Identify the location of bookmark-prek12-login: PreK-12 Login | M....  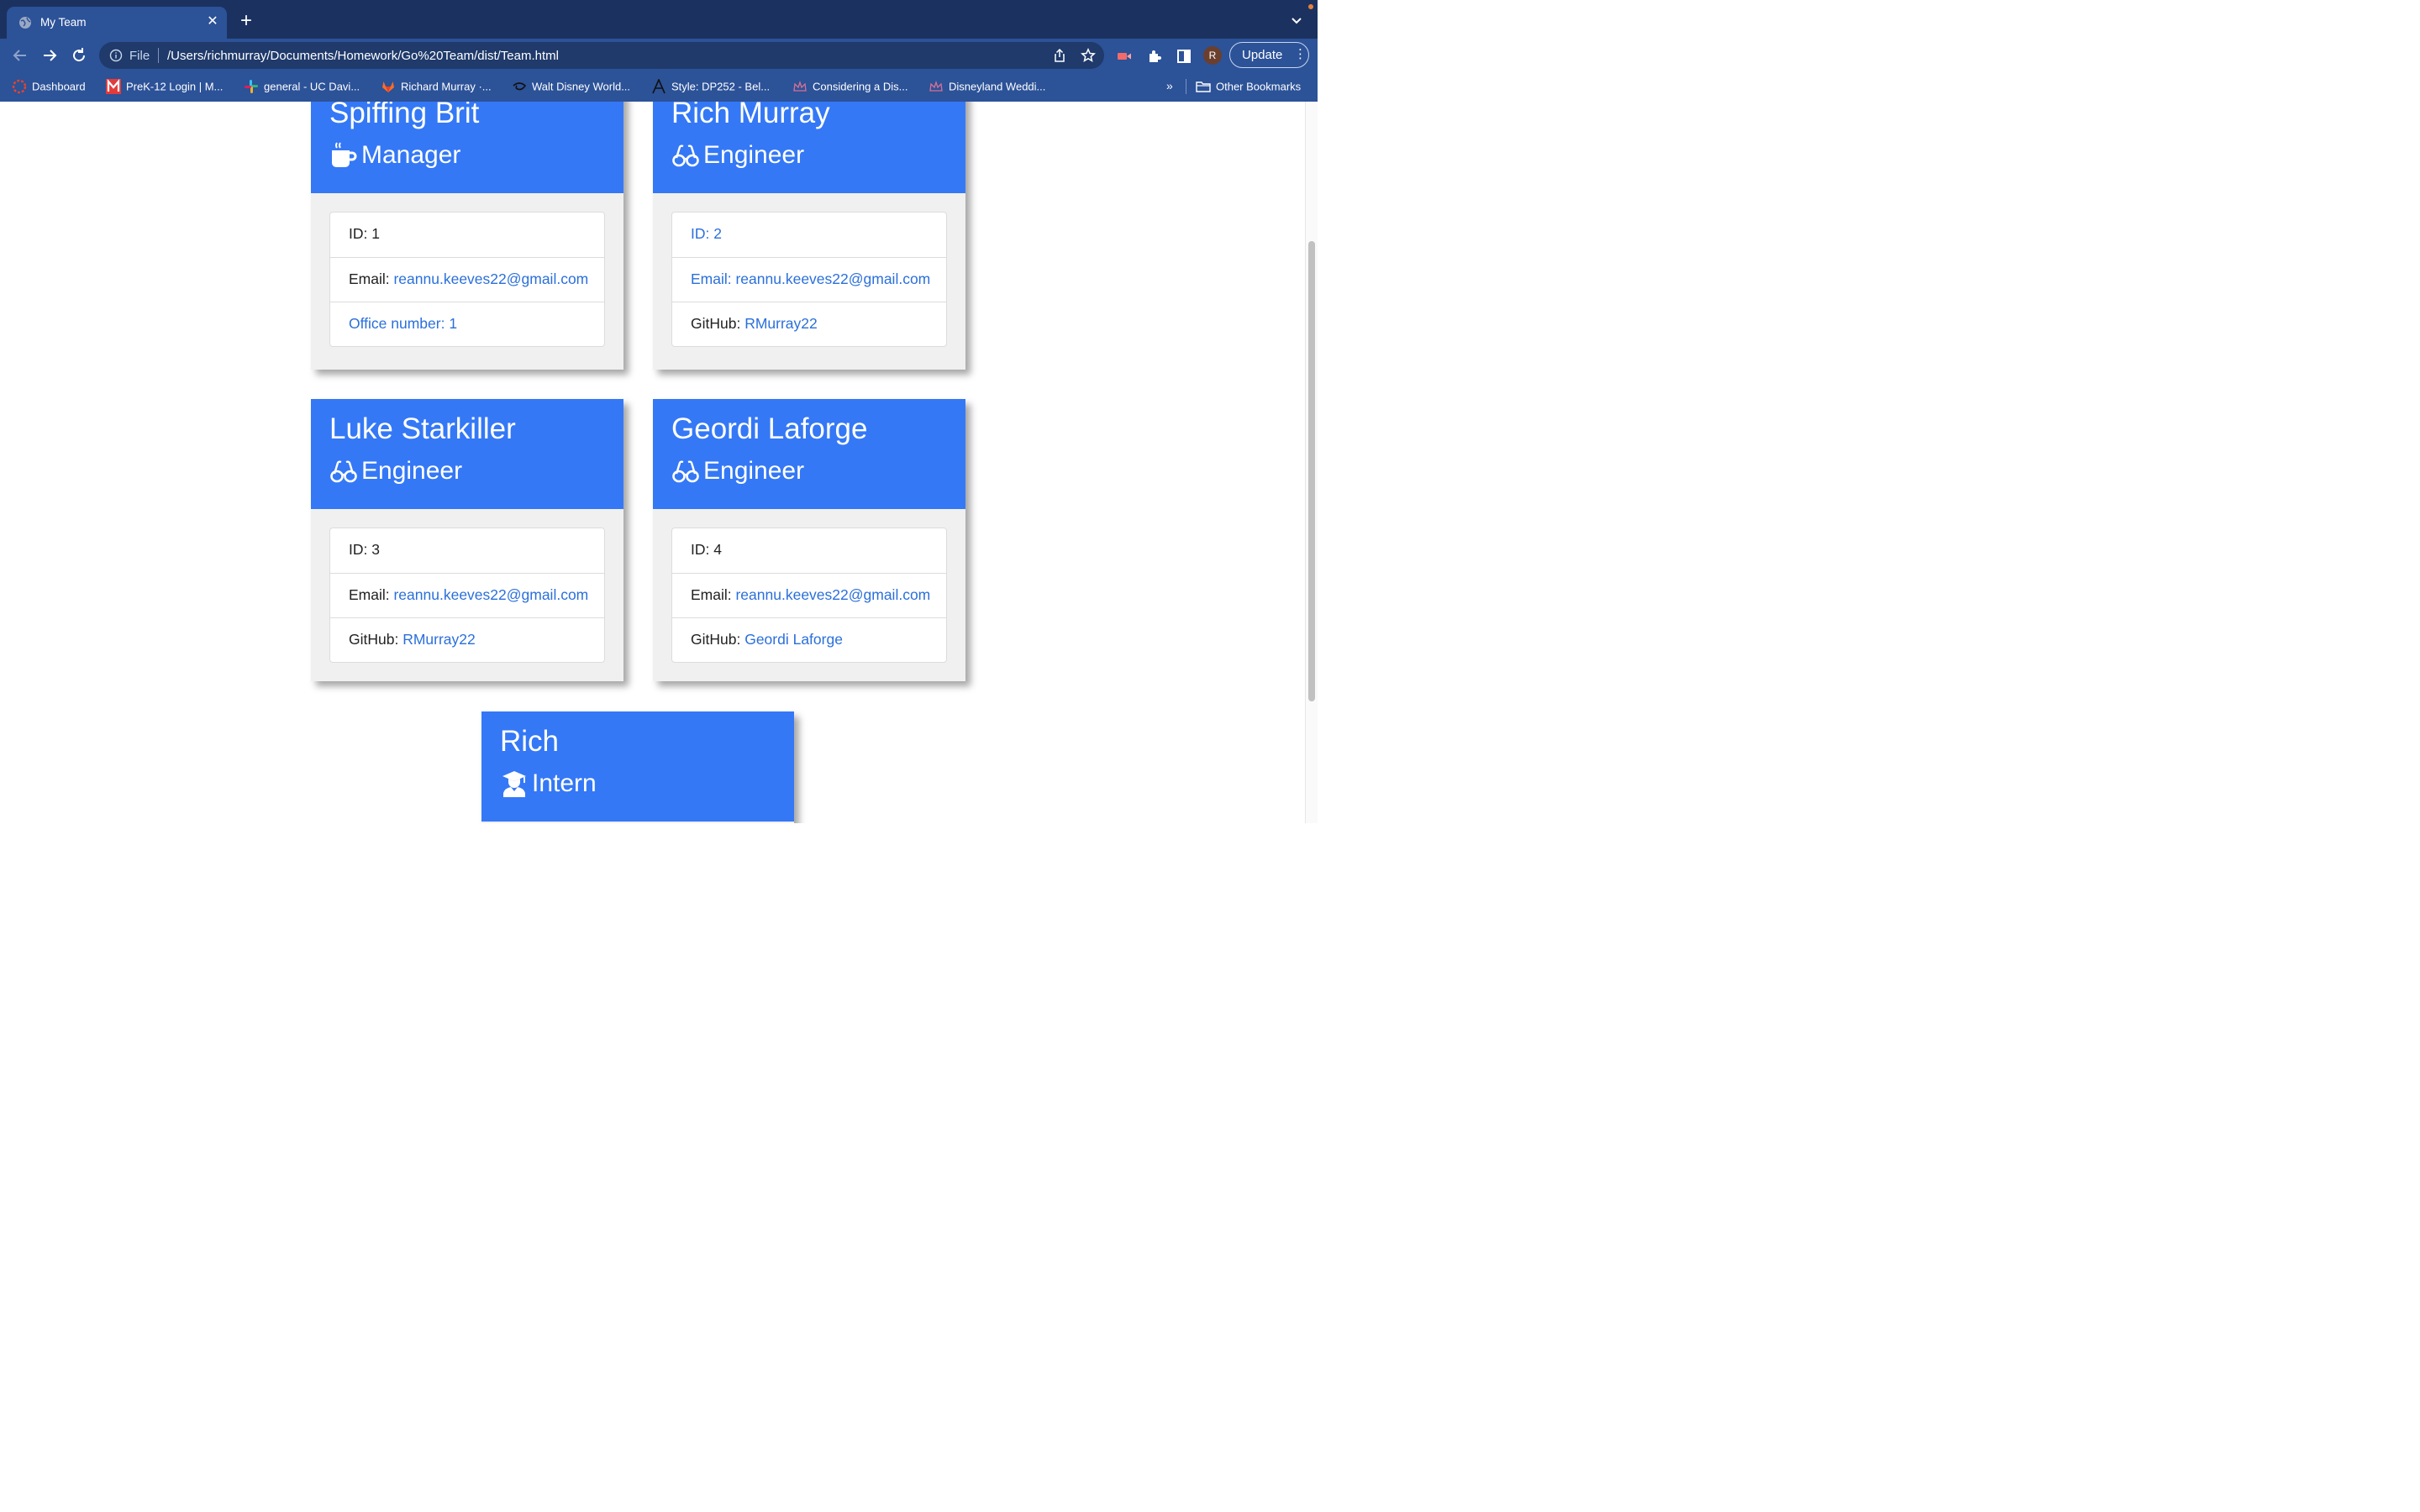
(165, 87).